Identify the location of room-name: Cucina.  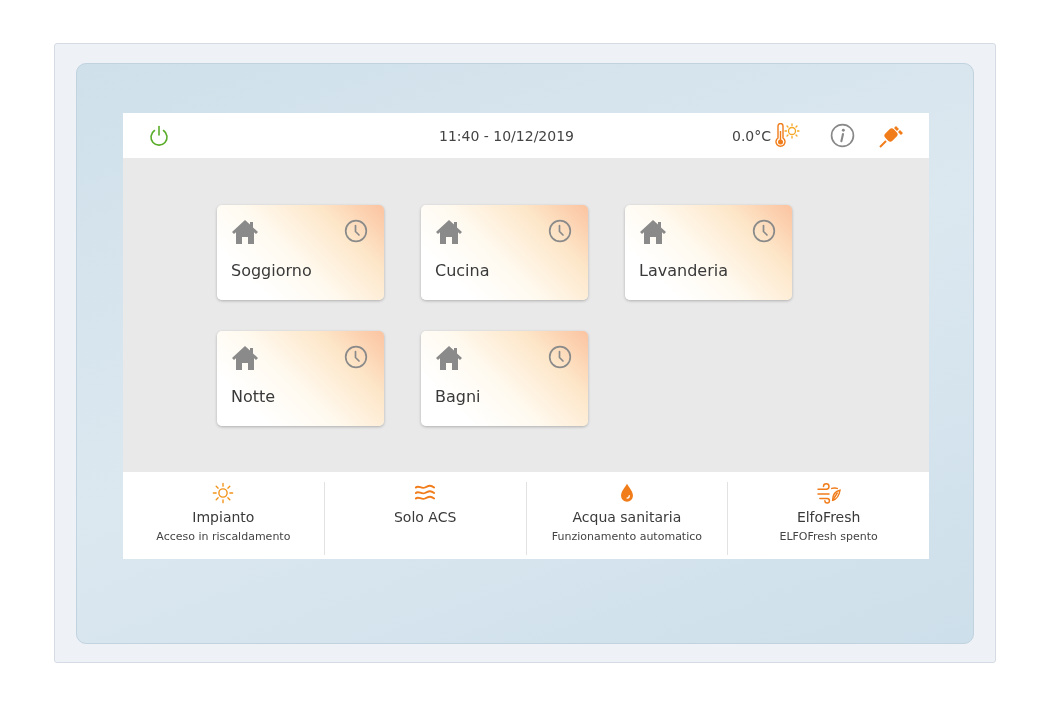
(462, 270).